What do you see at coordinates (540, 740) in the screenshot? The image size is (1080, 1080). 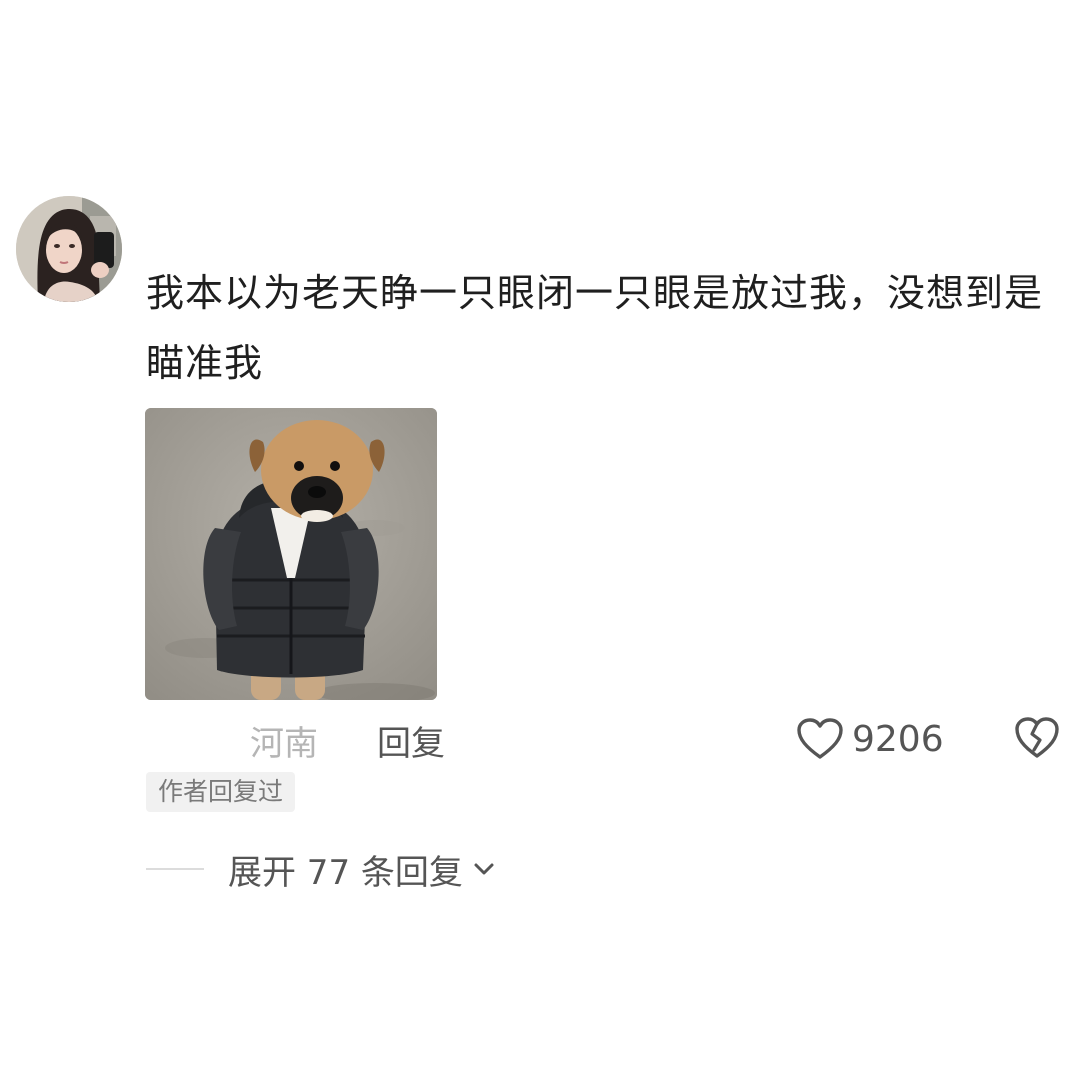 I see `comment-meta-row: 河南 回复 9206` at bounding box center [540, 740].